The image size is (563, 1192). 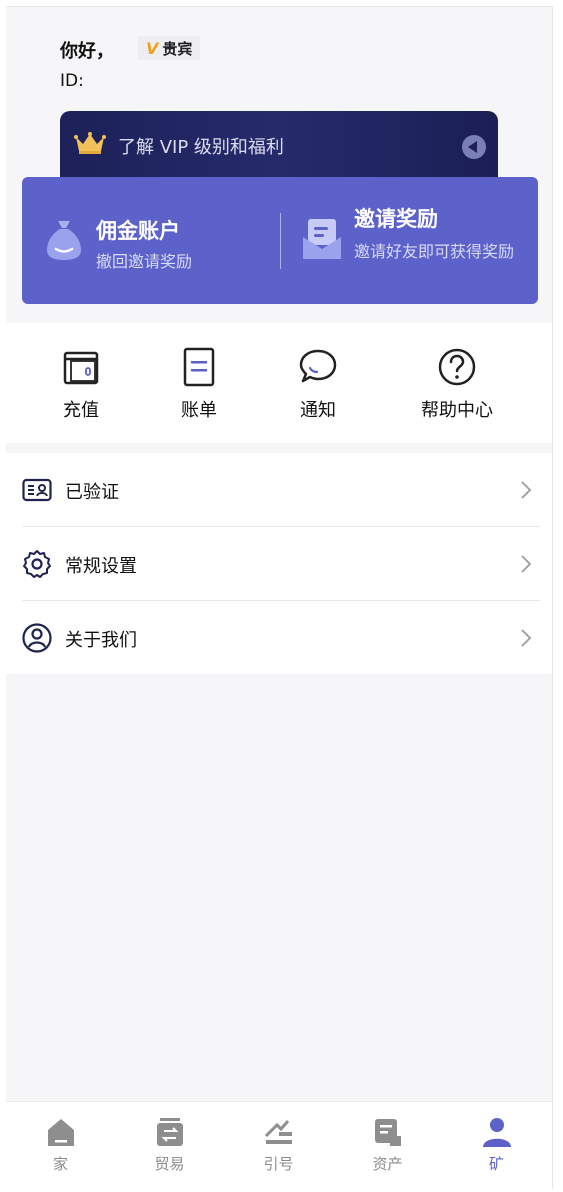 What do you see at coordinates (318, 410) in the screenshot?
I see `quick-menu-label: 通知` at bounding box center [318, 410].